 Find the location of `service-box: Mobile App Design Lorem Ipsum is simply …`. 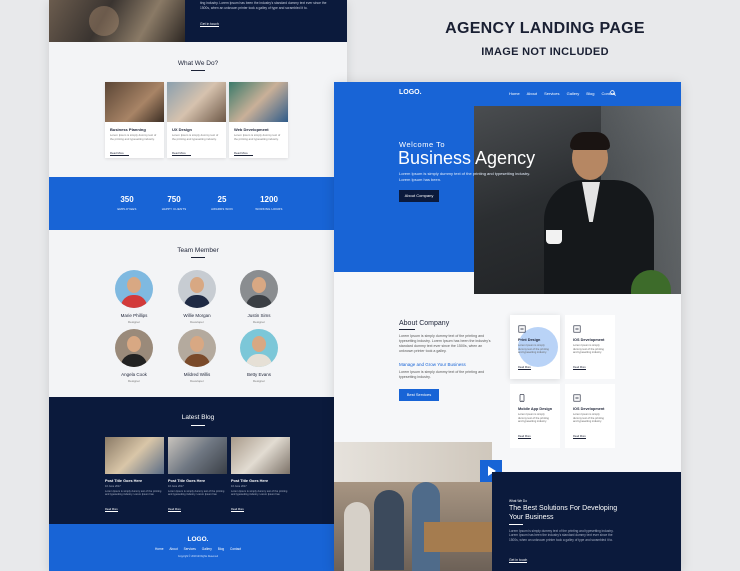

service-box: Mobile App Design Lorem Ipsum is simply … is located at coordinates (535, 416).